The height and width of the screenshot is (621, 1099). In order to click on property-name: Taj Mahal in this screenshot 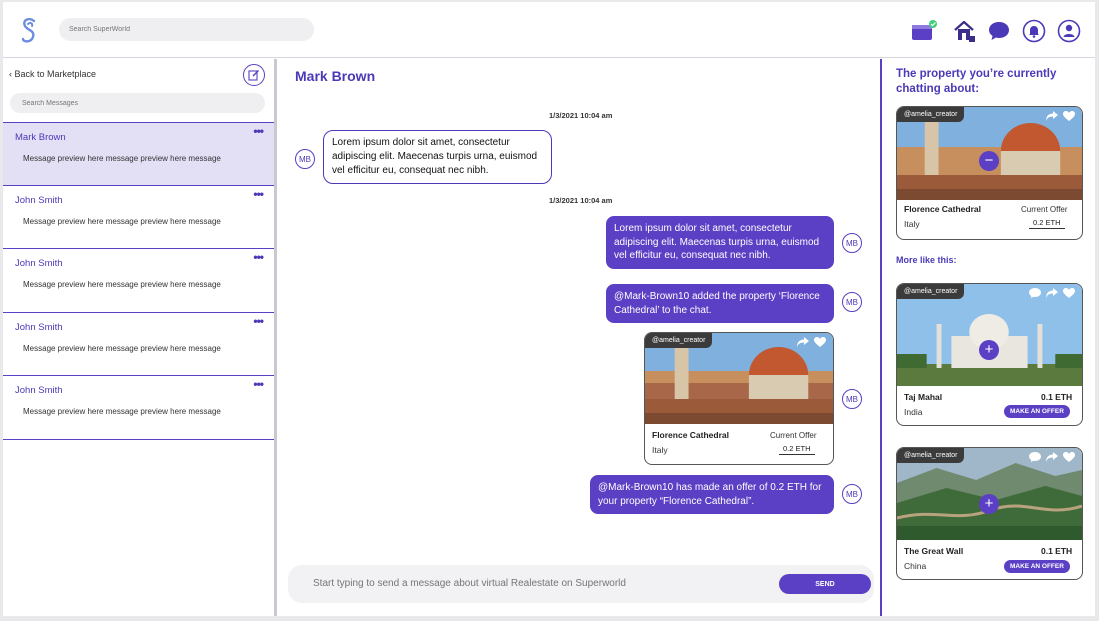, I will do `click(923, 397)`.